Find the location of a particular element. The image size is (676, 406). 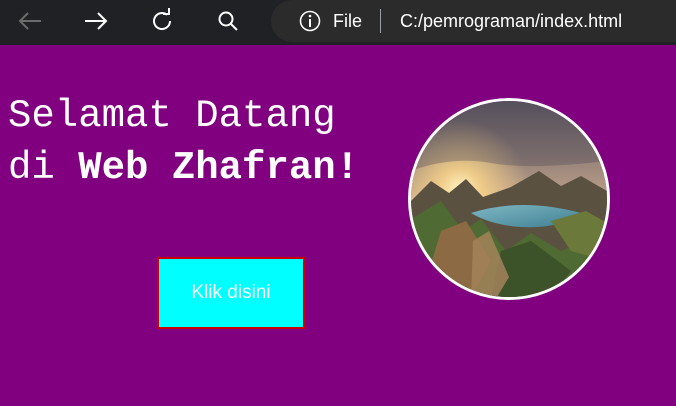

search-icon is located at coordinates (228, 21).